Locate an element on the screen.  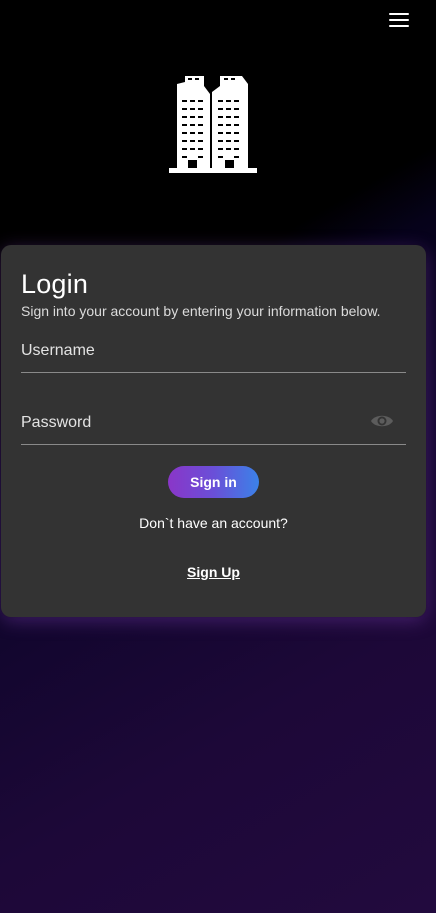
password-field is located at coordinates (213, 427).